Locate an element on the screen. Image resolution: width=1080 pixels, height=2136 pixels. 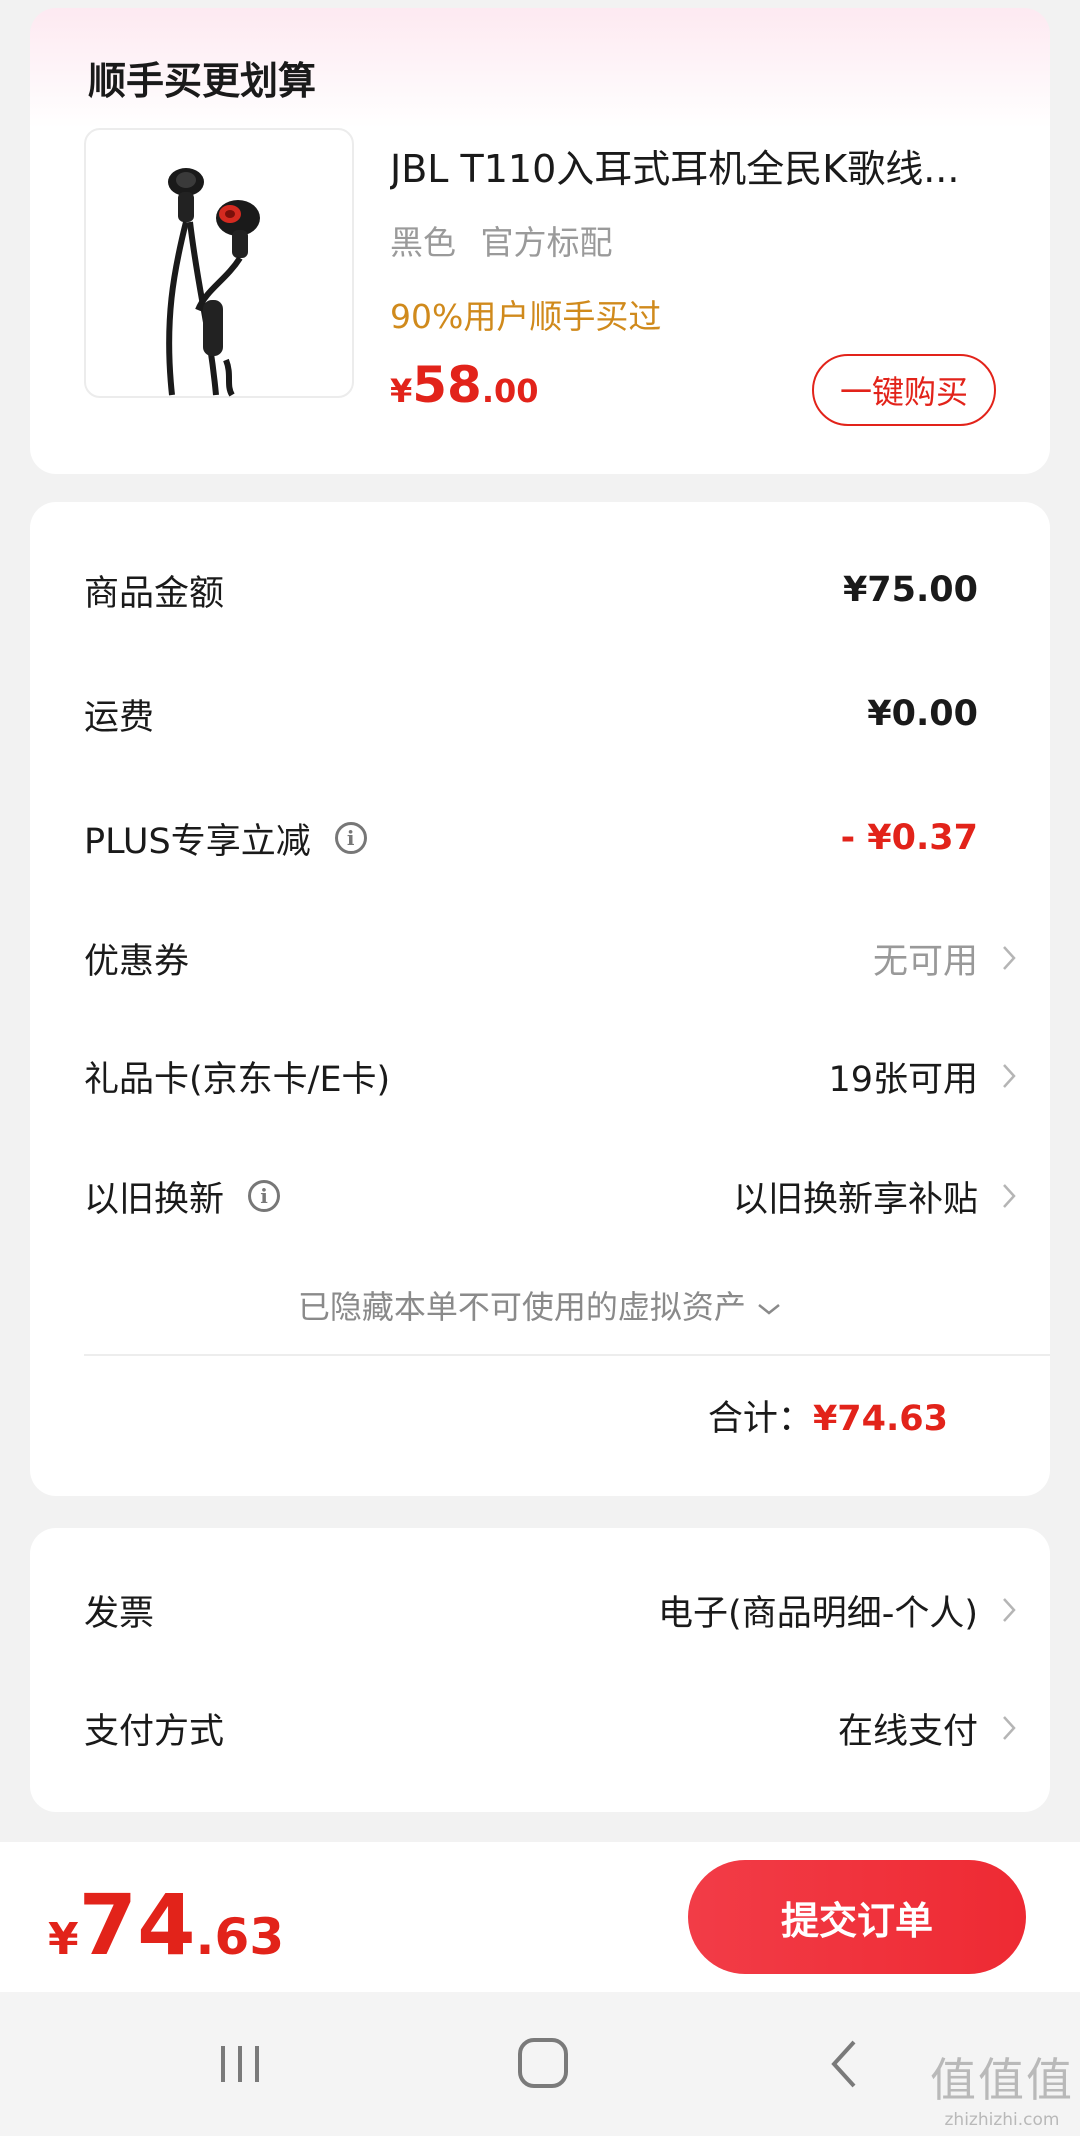
plus-discount-row: PLUS专享立减 i - ¥0.37 is located at coordinates (551, 838).